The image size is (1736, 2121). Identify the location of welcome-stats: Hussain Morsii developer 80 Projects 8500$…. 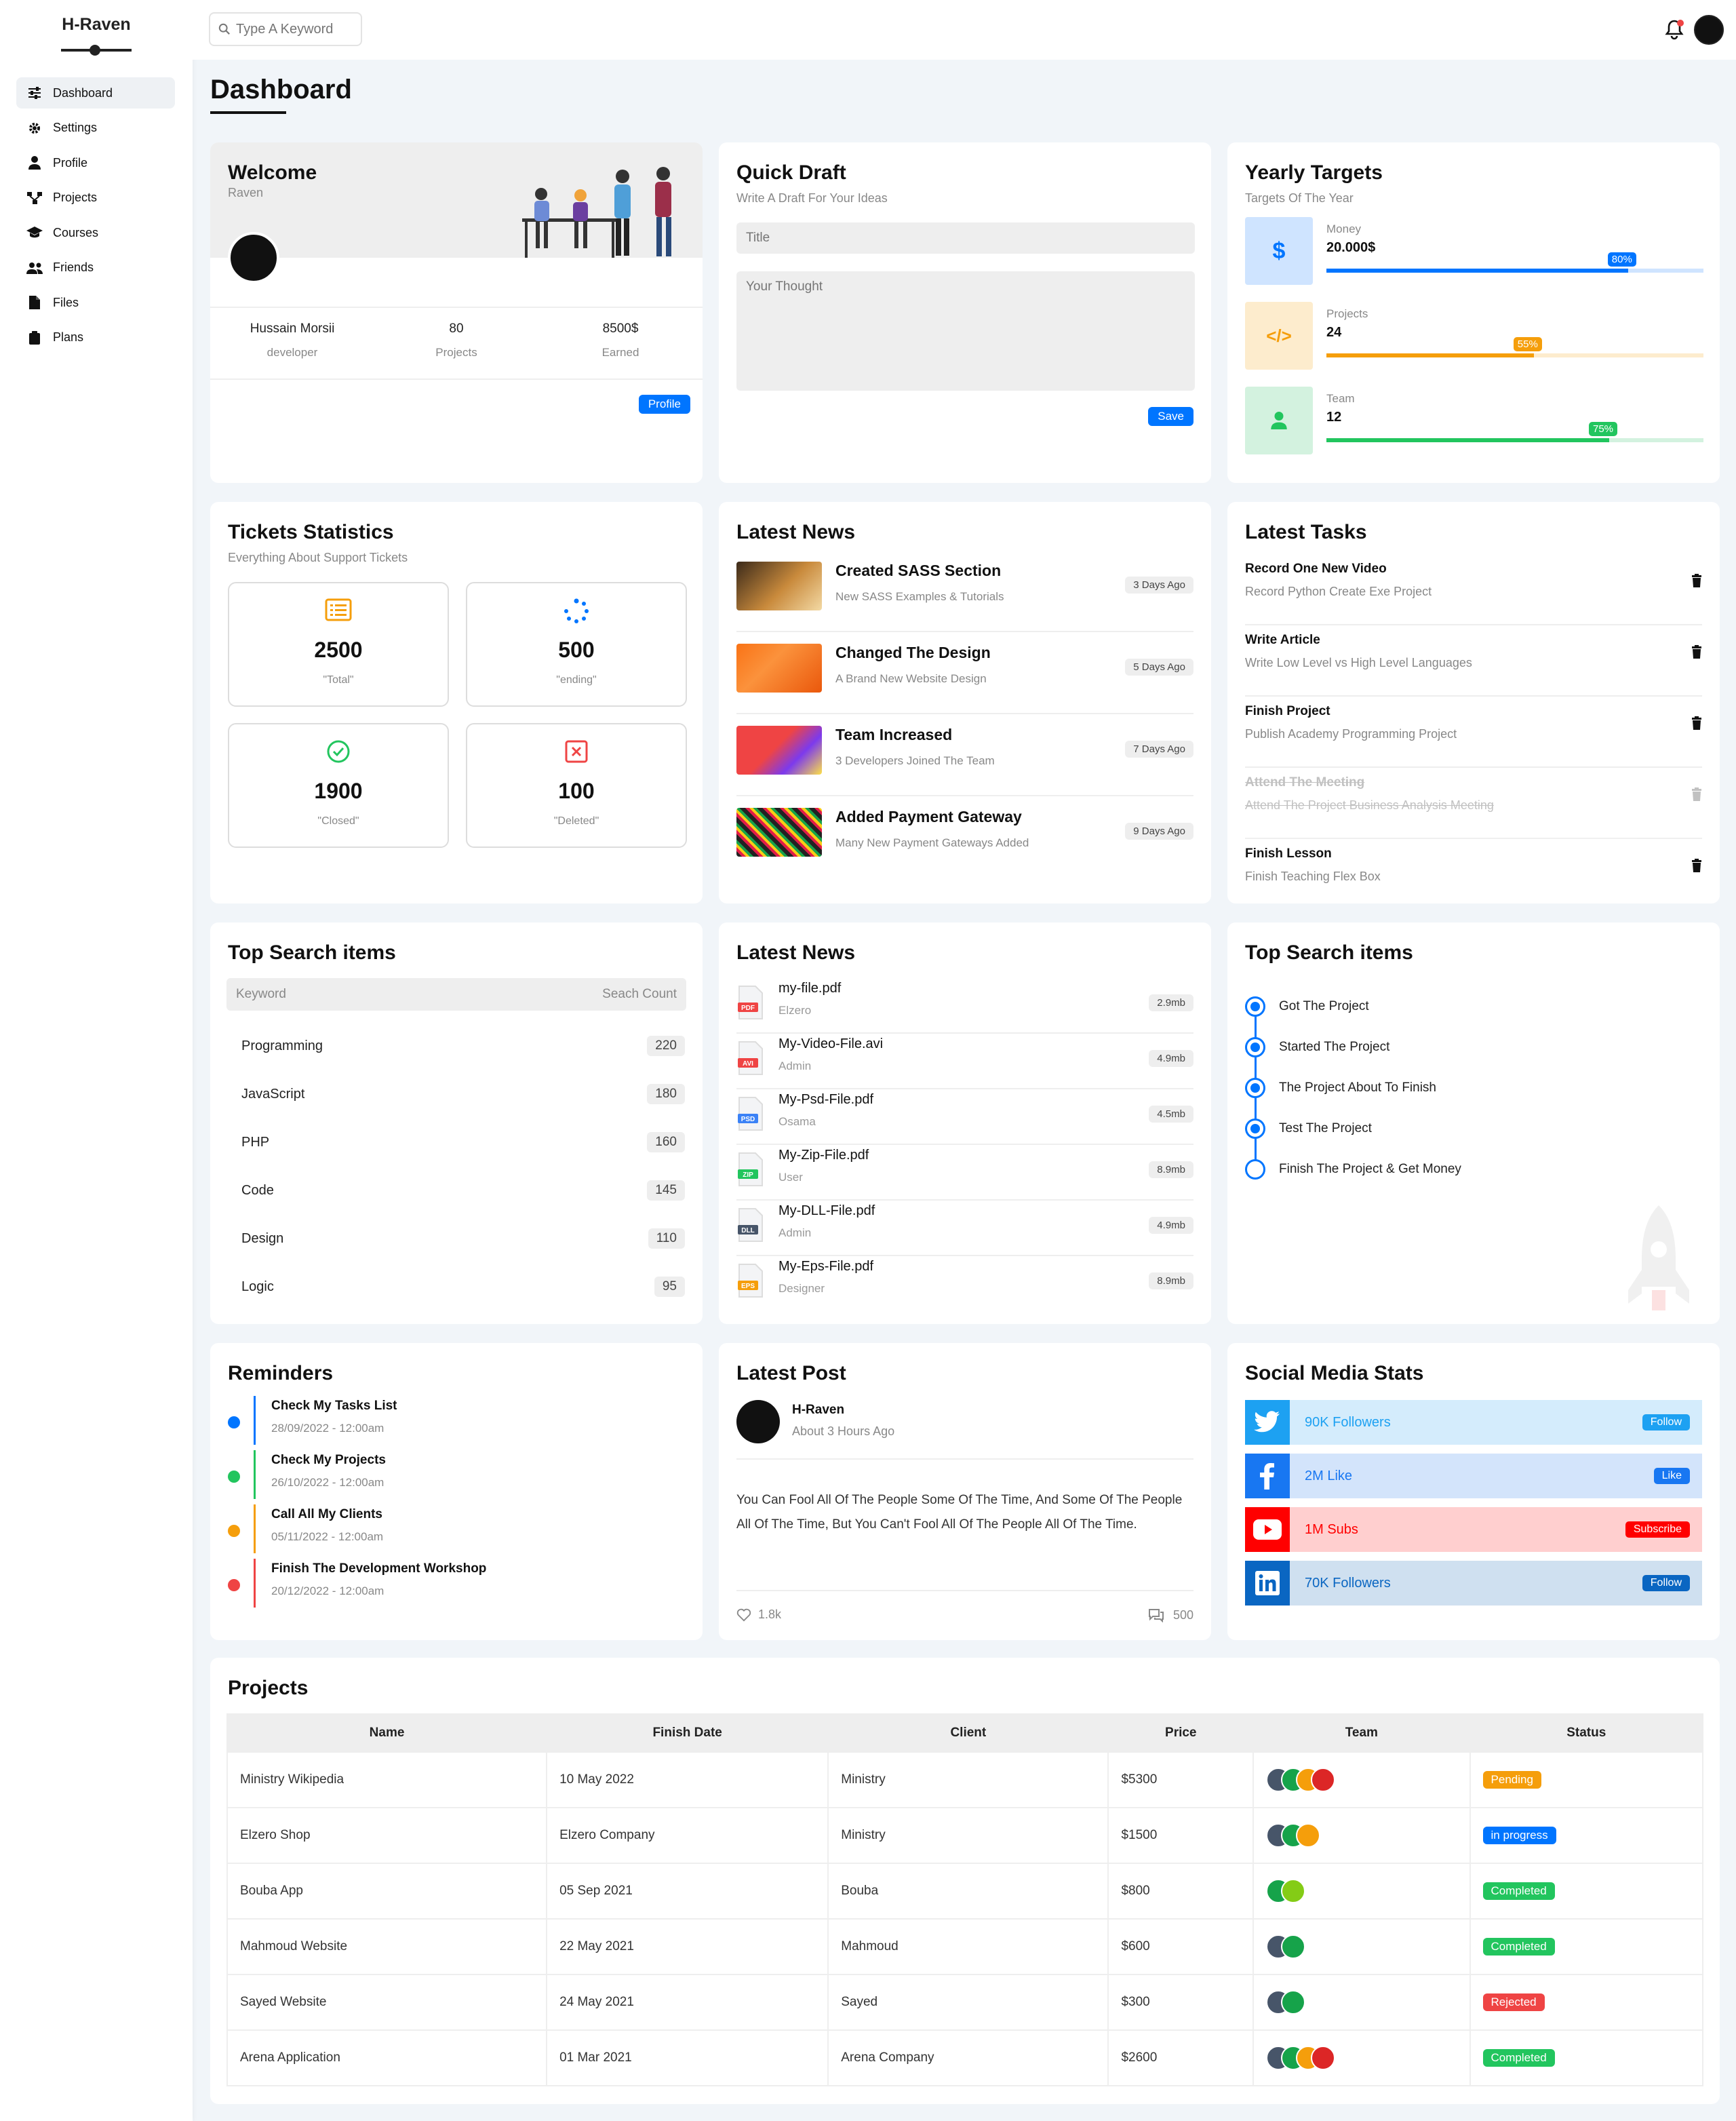
(457, 341).